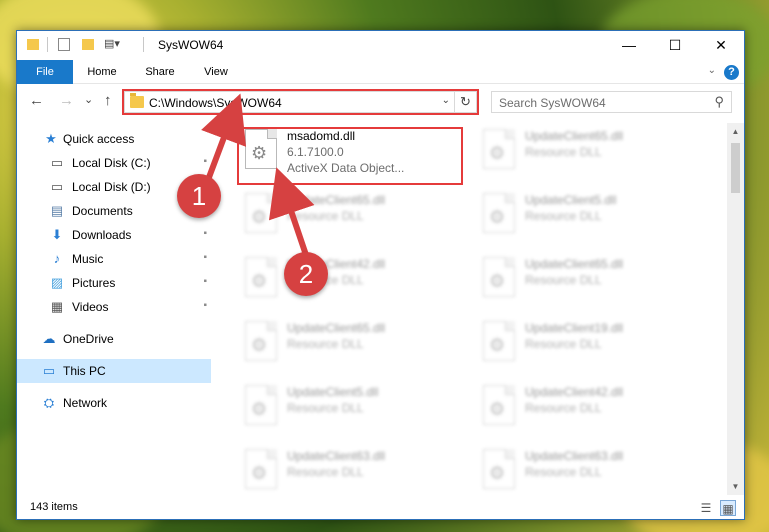 This screenshot has width=769, height=532. Describe the element at coordinates (706, 508) in the screenshot. I see `details-view-icon: ☰` at that location.